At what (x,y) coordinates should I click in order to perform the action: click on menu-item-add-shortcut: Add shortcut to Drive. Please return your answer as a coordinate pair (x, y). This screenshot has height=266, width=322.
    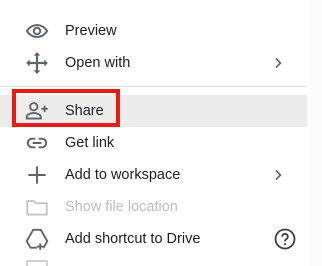
    Looking at the image, I should click on (153, 239).